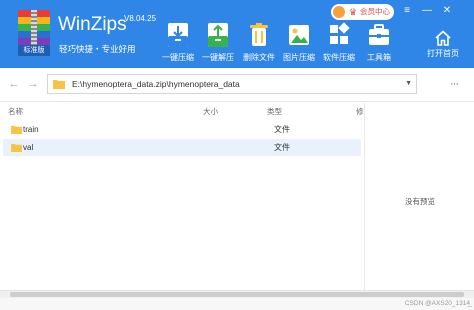 This screenshot has width=474, height=310. What do you see at coordinates (178, 35) in the screenshot?
I see `compress-icon` at bounding box center [178, 35].